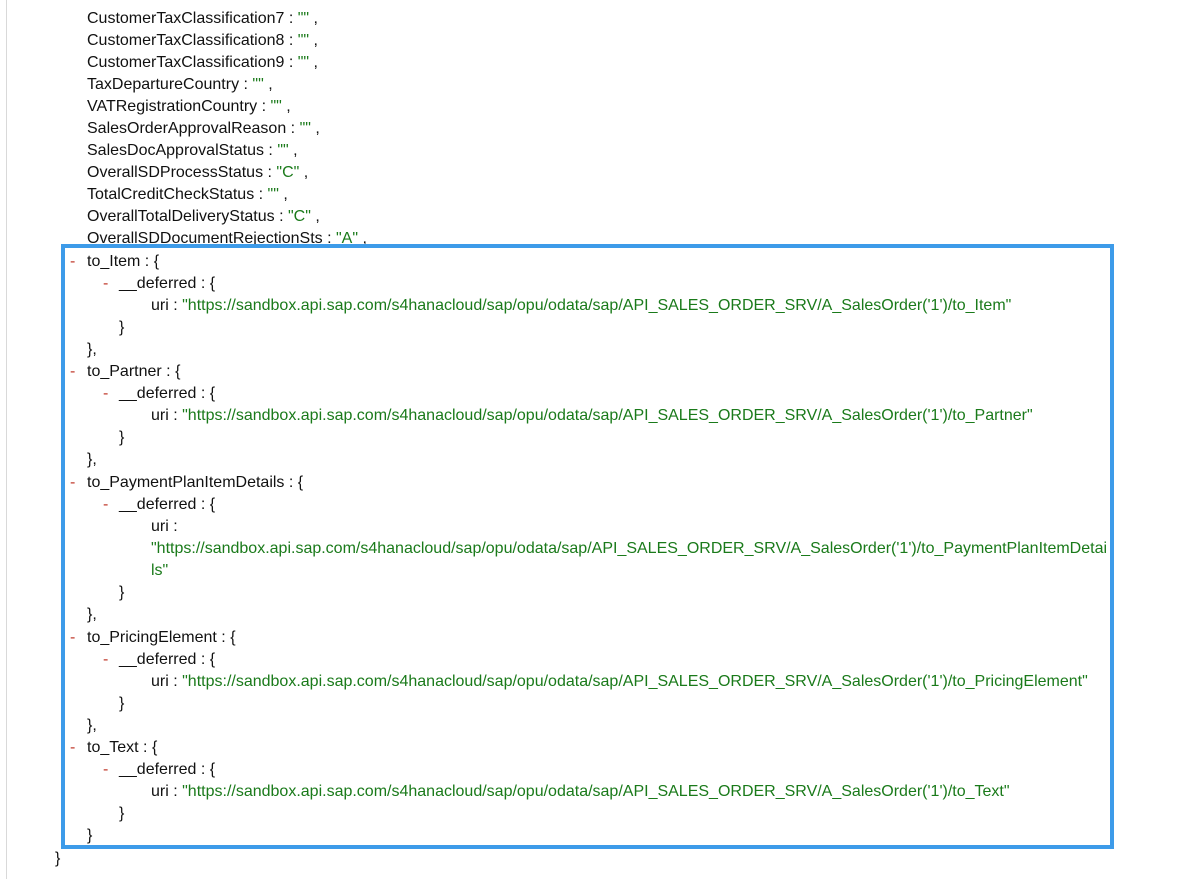 The image size is (1200, 879). I want to click on json-key: SalesOrderApprovalReason, so click(187, 128).